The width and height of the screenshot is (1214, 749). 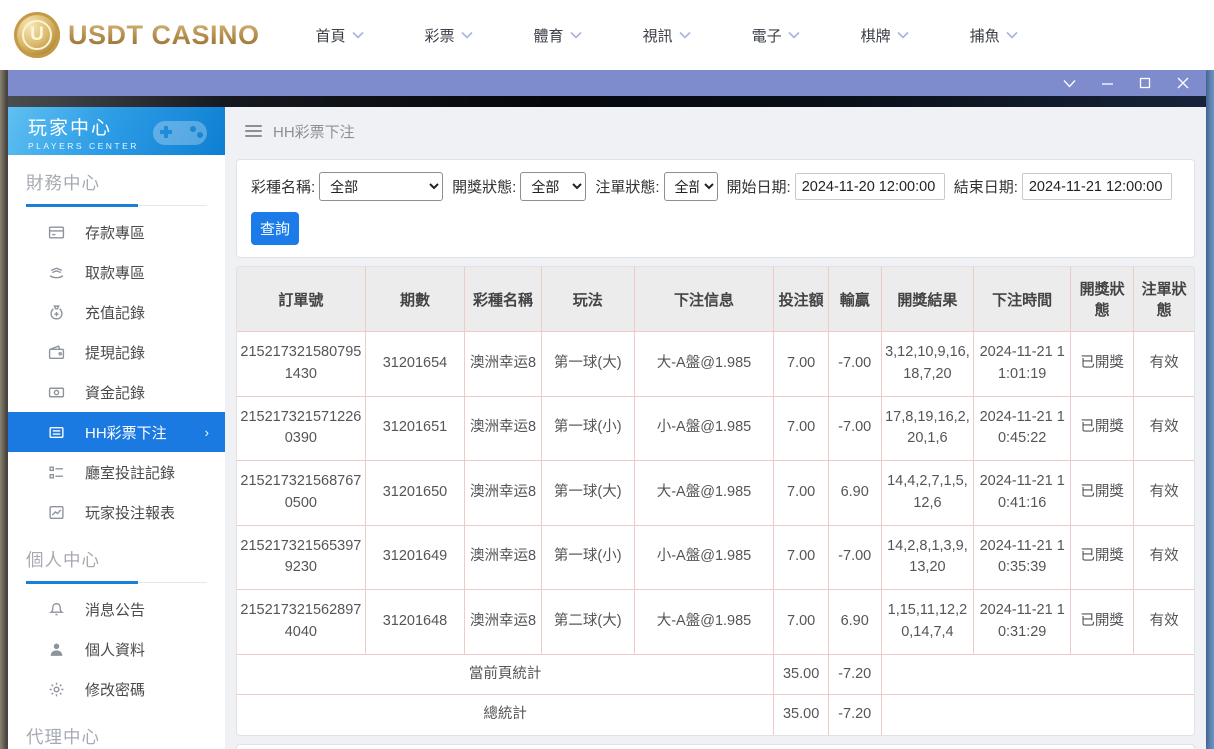 What do you see at coordinates (63, 183) in the screenshot?
I see `section-finance-center: 財務中心` at bounding box center [63, 183].